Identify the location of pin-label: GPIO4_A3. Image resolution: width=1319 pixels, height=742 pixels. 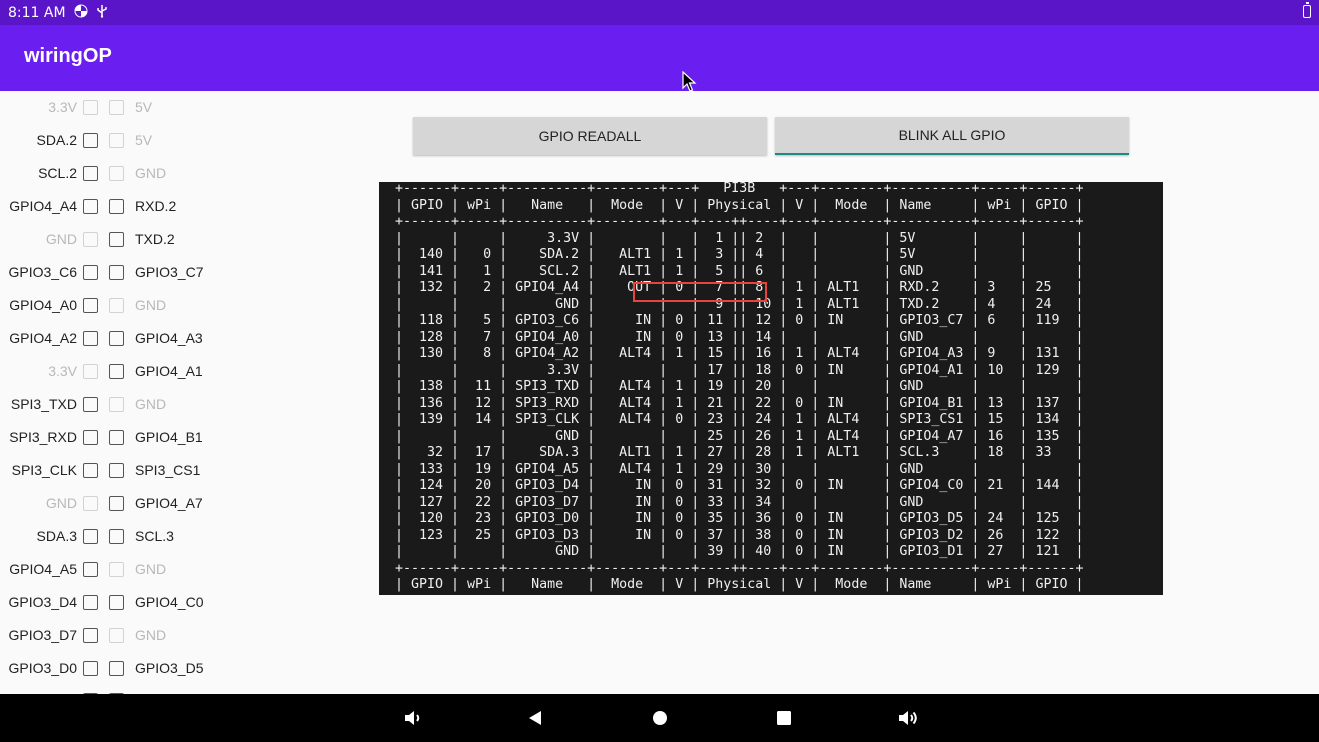
(169, 338).